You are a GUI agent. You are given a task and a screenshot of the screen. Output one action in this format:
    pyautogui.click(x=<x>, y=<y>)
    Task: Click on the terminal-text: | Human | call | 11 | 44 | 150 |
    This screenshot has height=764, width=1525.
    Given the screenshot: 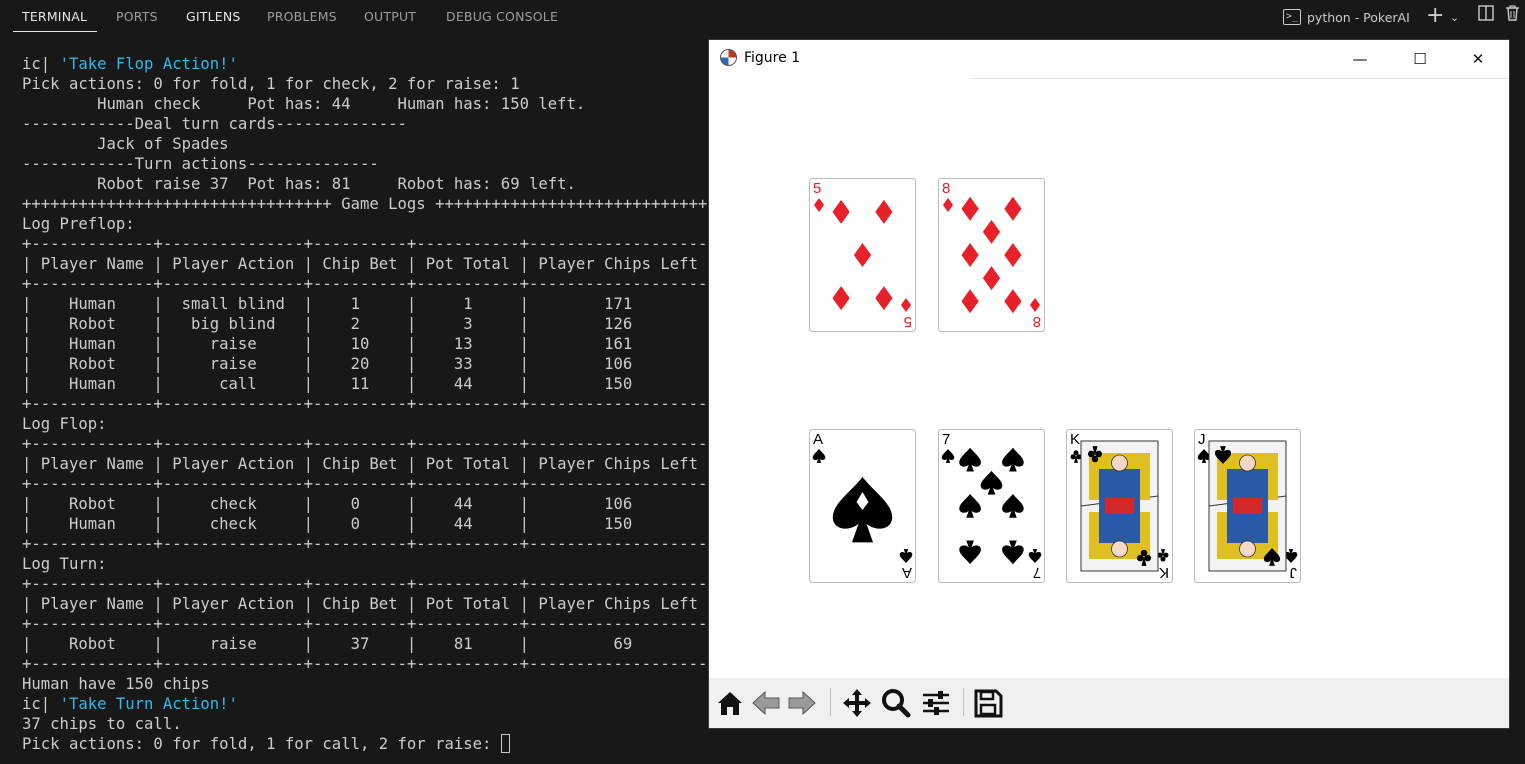 What is the action you would take?
    pyautogui.click(x=367, y=384)
    